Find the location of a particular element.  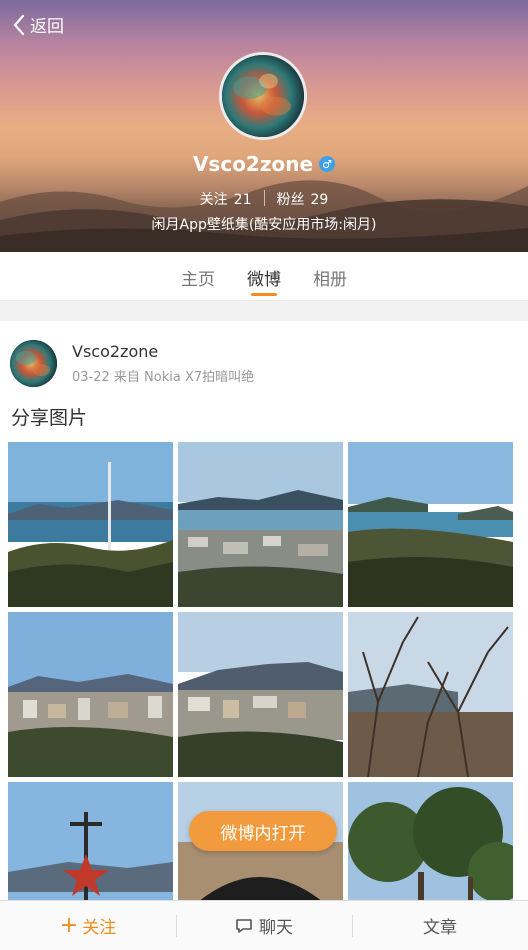

fans-stat-count: 29 is located at coordinates (319, 200).